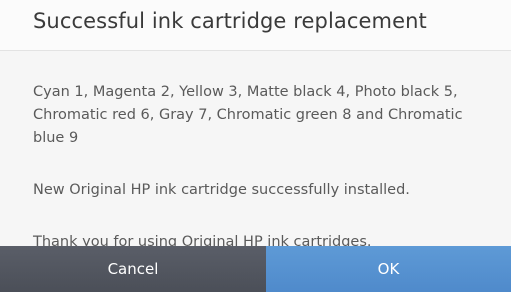  What do you see at coordinates (230, 21) in the screenshot?
I see `dialog-title: Successful ink cartridge replacement` at bounding box center [230, 21].